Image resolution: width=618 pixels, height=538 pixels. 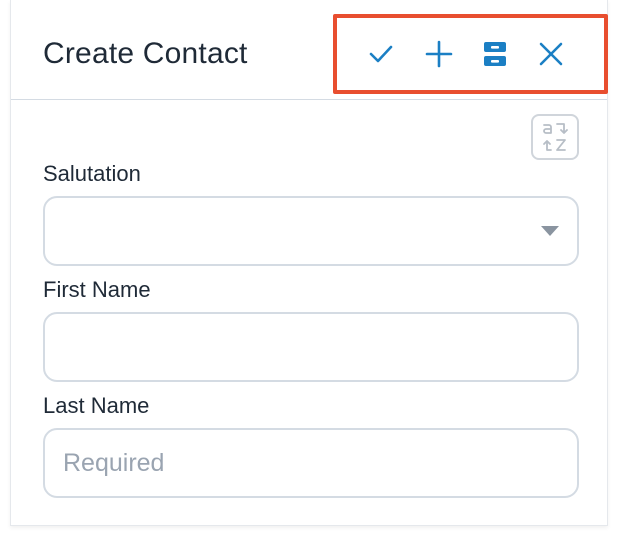 I want to click on close-icon, so click(x=551, y=54).